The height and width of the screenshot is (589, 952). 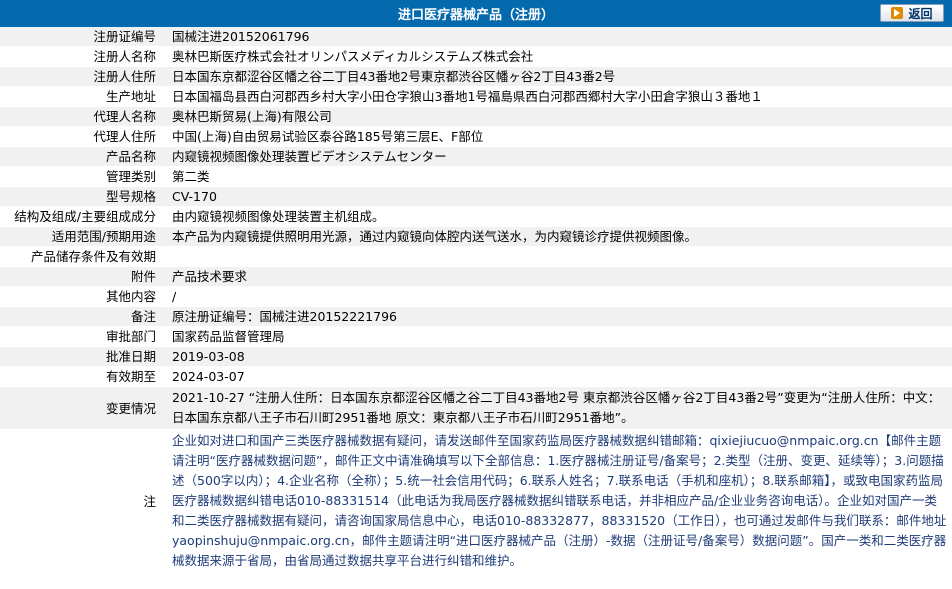 What do you see at coordinates (82, 96) in the screenshot?
I see `field-label: 生产地址` at bounding box center [82, 96].